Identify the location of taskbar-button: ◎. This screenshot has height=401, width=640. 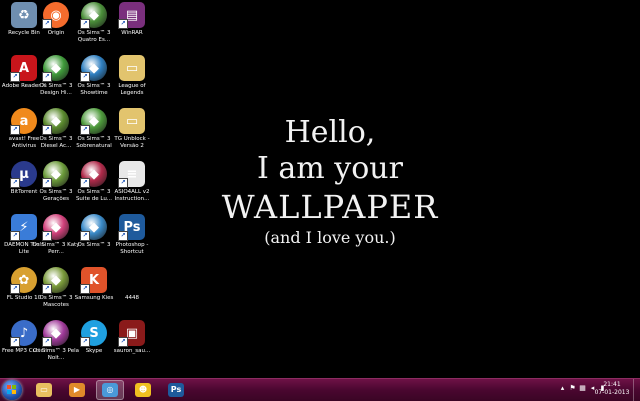
(110, 390).